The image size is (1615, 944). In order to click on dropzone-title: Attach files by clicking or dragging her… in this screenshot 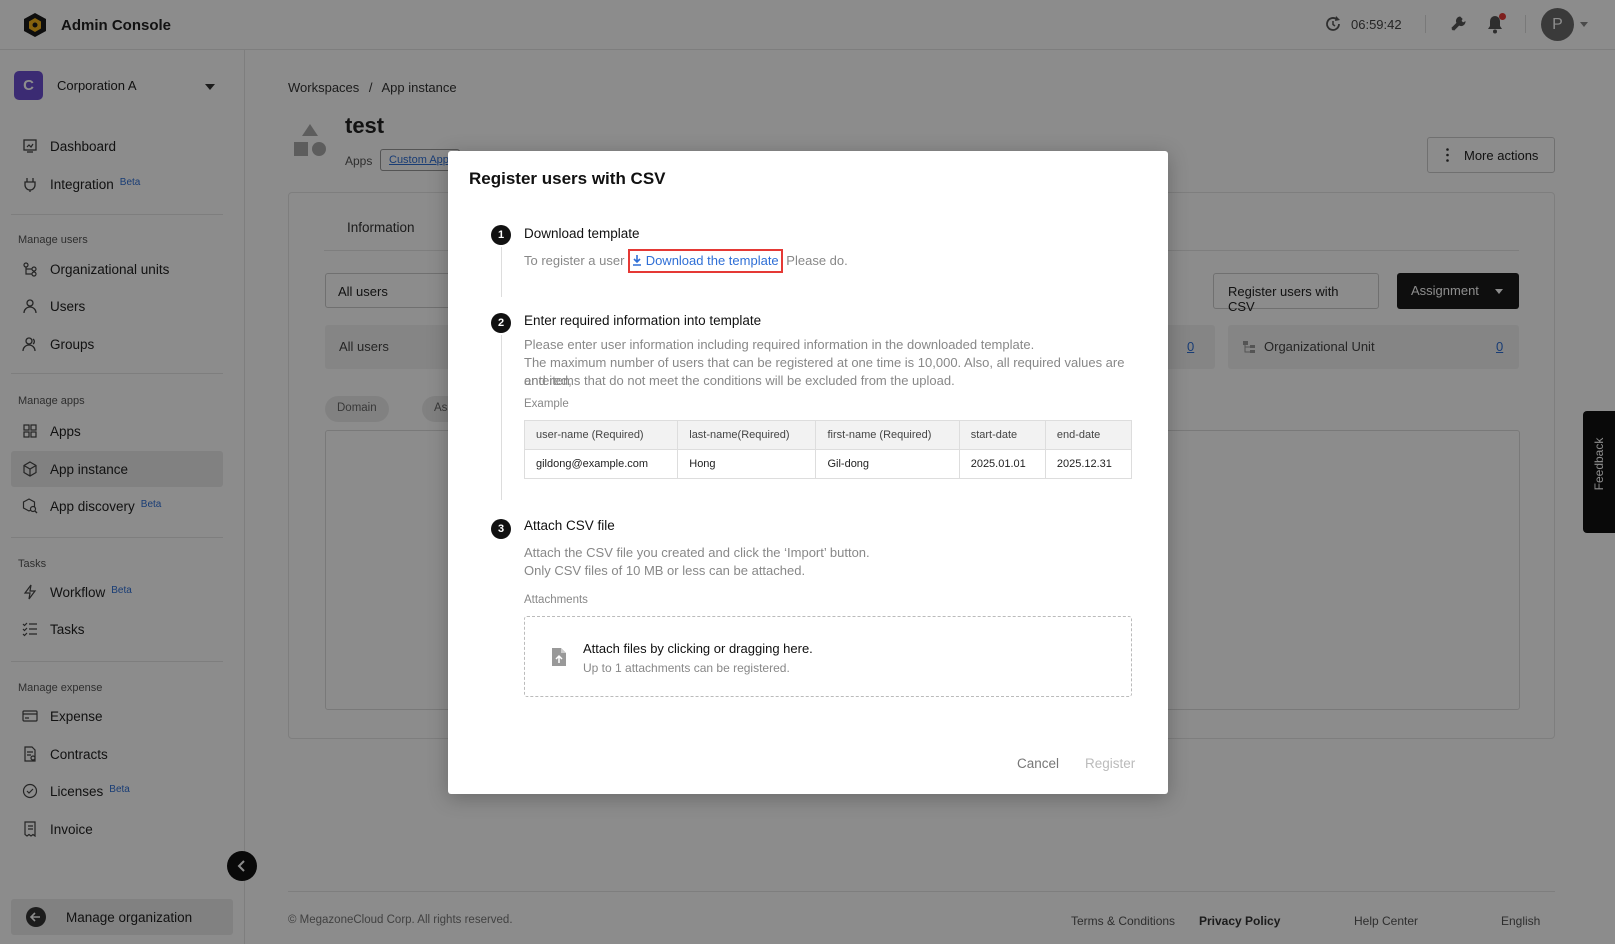, I will do `click(698, 648)`.